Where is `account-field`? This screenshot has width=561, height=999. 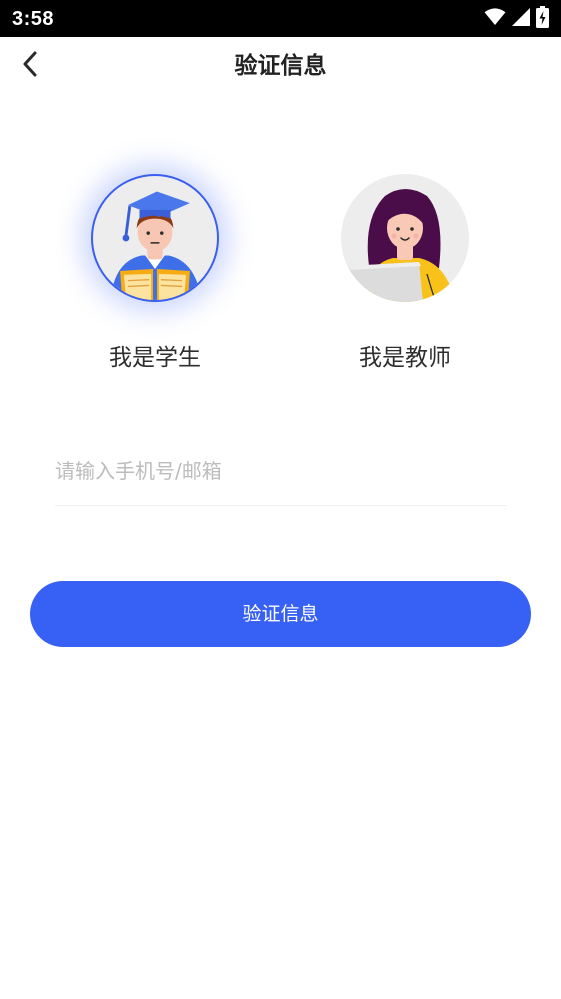
account-field is located at coordinates (281, 476).